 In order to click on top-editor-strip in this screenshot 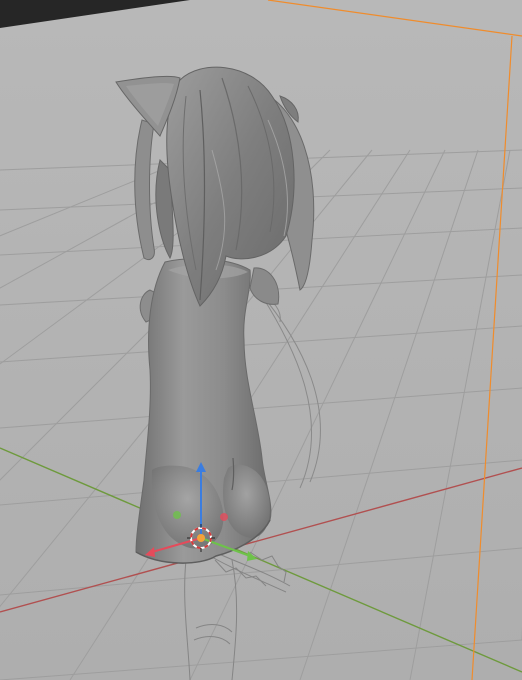, I will do `click(95, 14)`.